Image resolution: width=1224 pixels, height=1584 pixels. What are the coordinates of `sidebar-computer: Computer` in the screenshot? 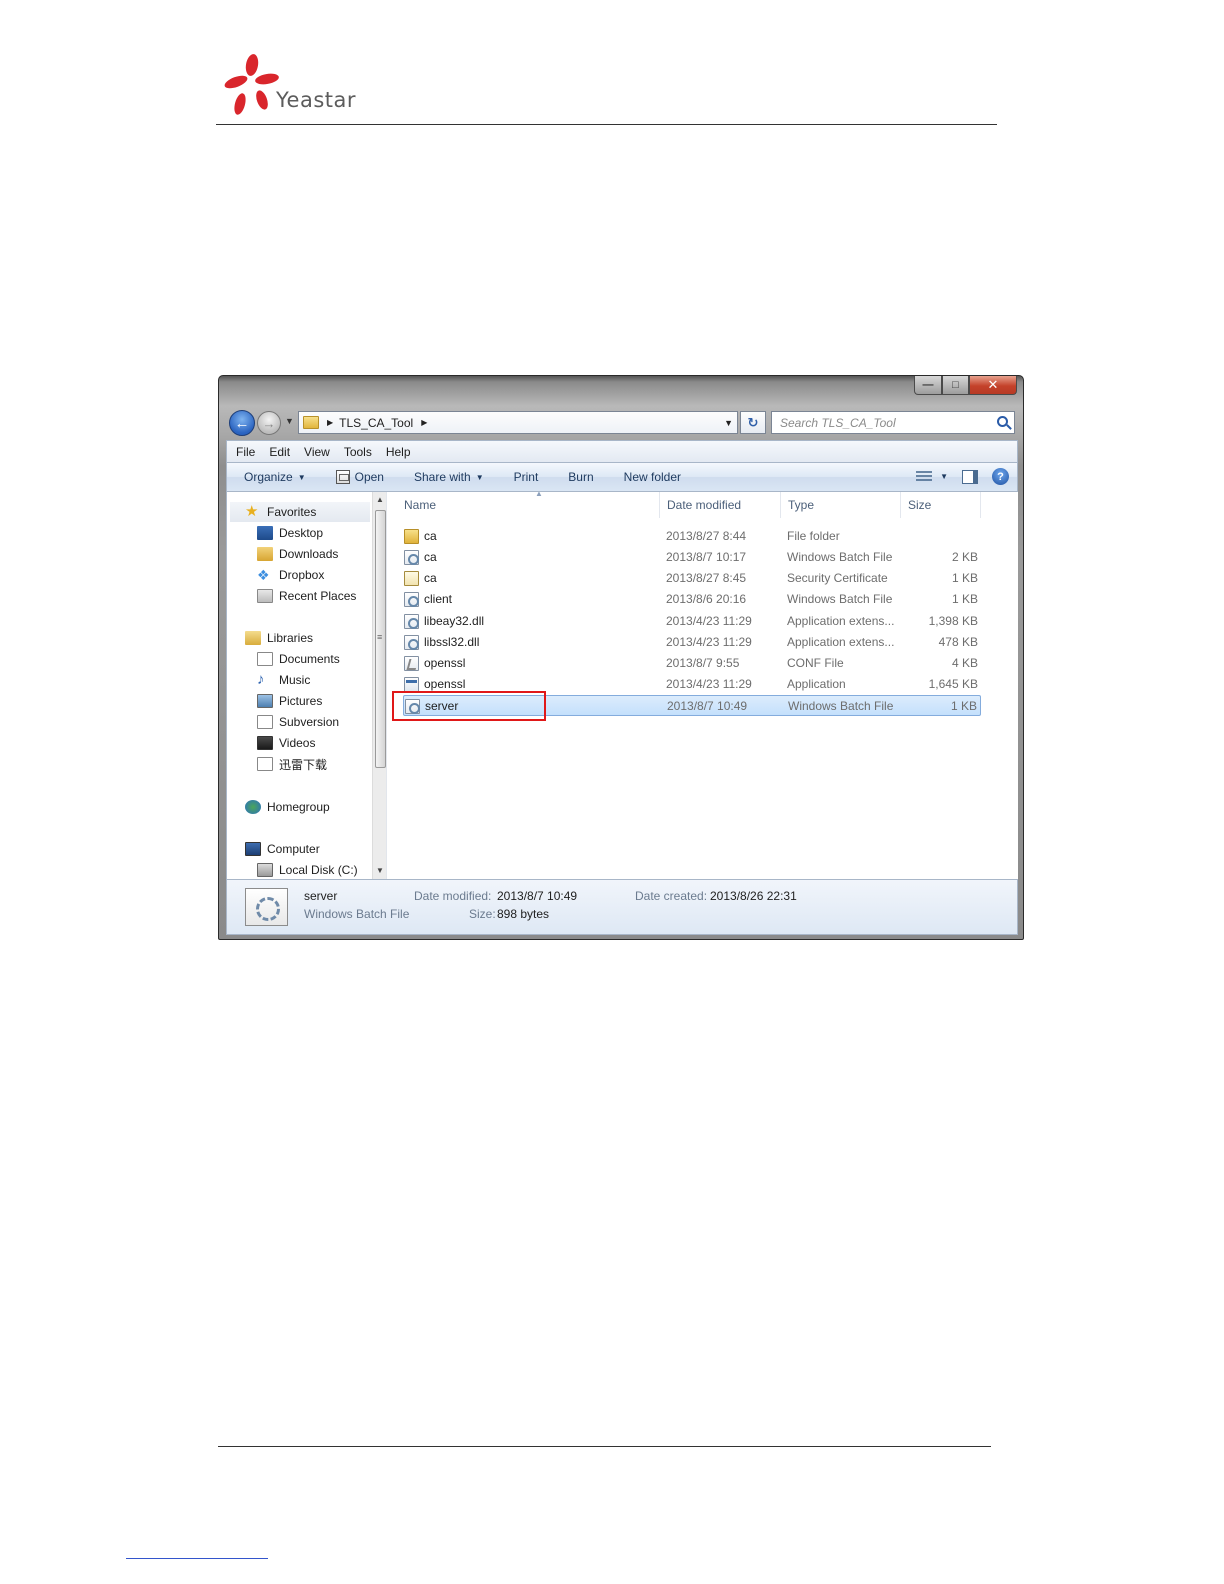 It's located at (282, 849).